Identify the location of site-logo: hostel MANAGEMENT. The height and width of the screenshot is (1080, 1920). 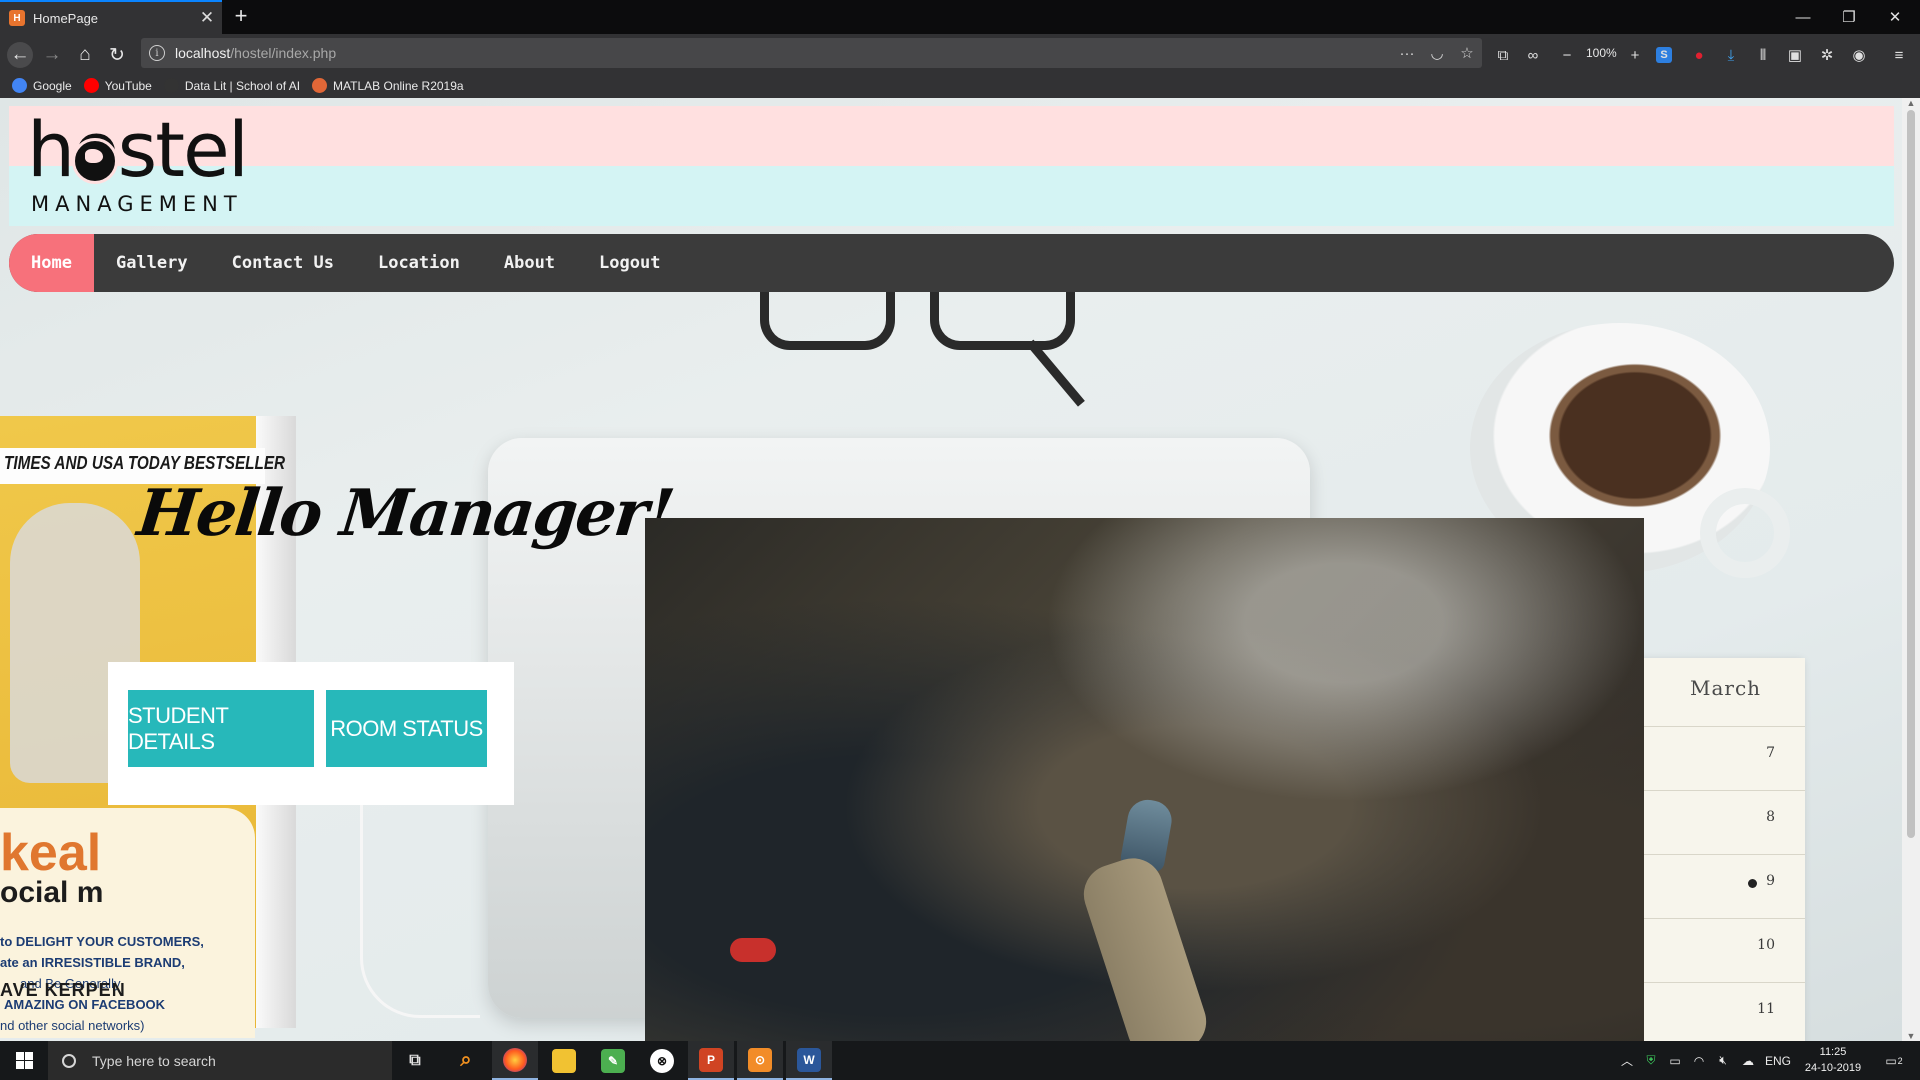
(142, 164).